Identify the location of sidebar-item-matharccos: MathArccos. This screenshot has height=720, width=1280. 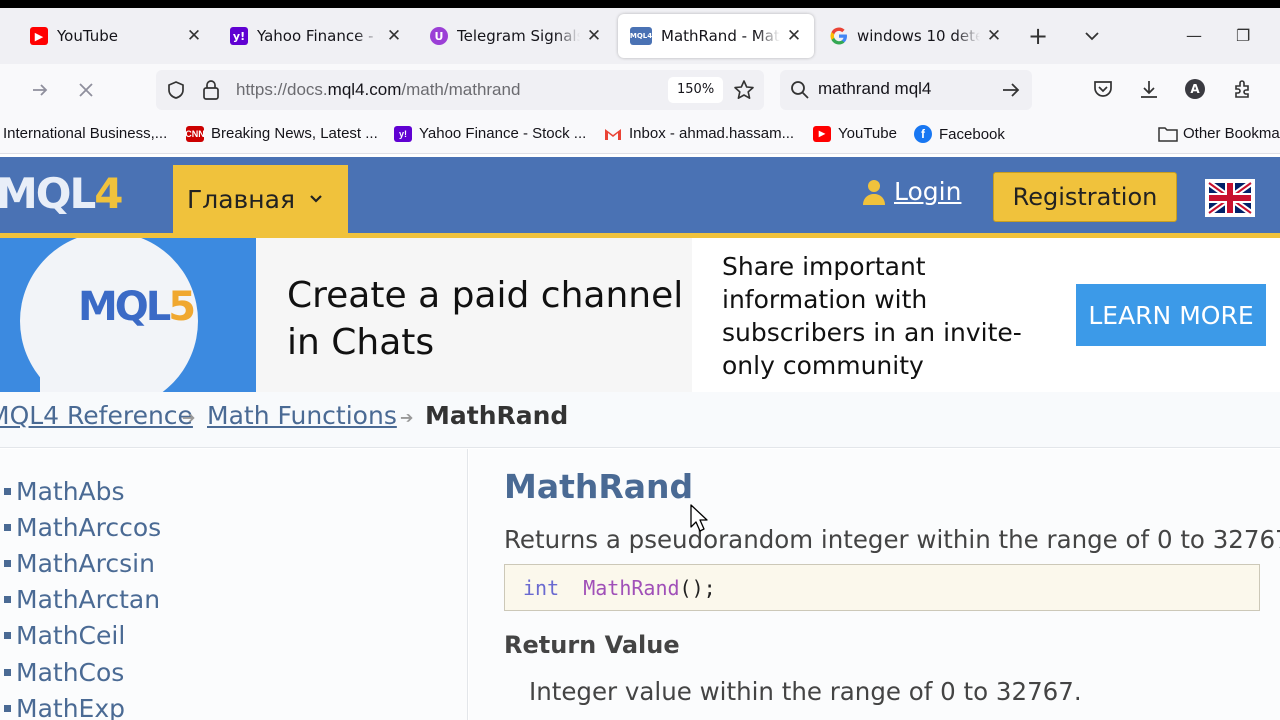
(80, 527).